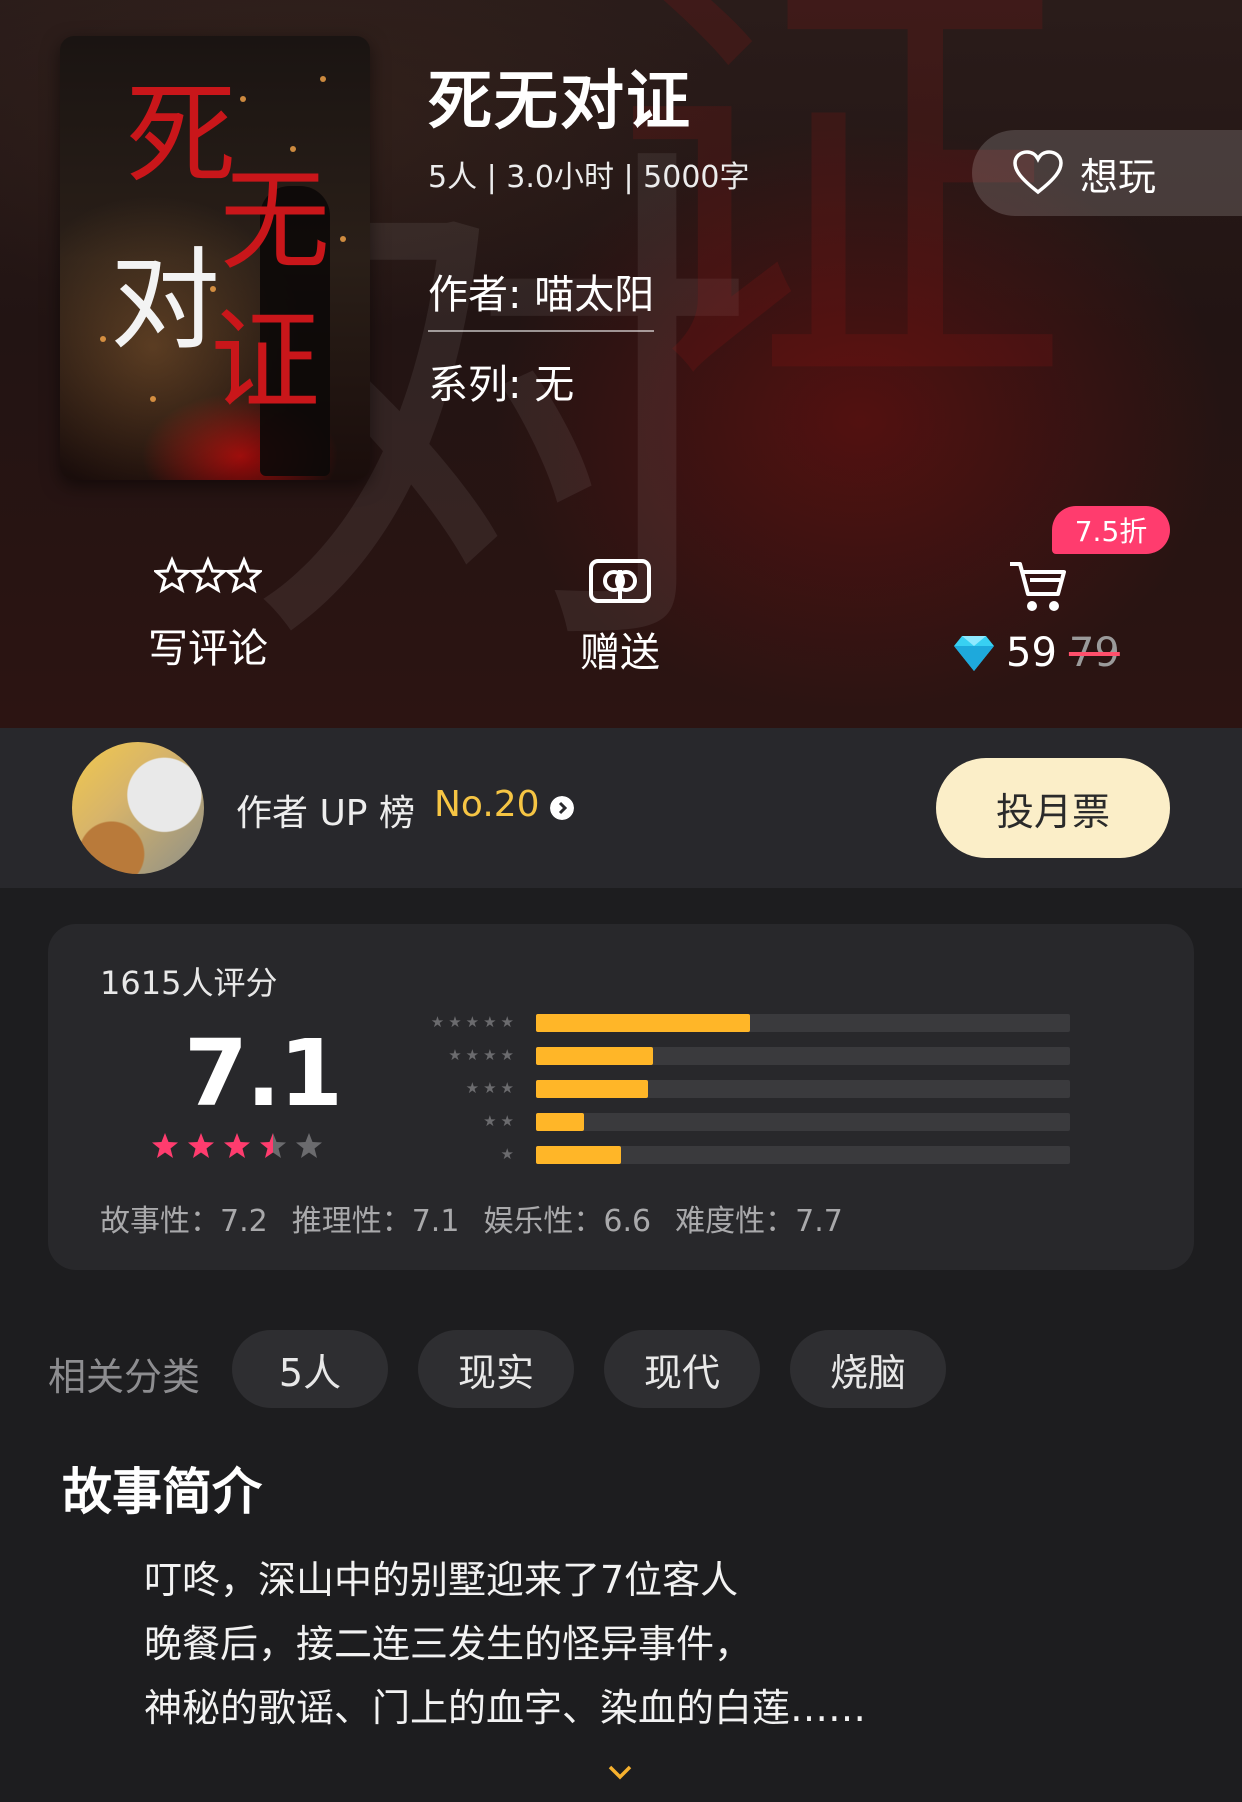  What do you see at coordinates (1038, 172) in the screenshot?
I see `heart-icon` at bounding box center [1038, 172].